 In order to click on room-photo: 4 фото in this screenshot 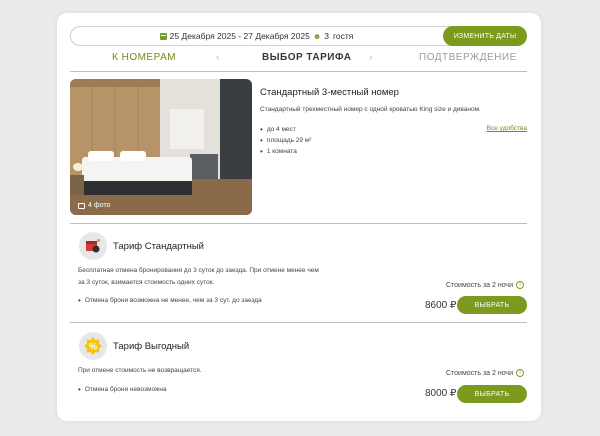, I will do `click(161, 147)`.